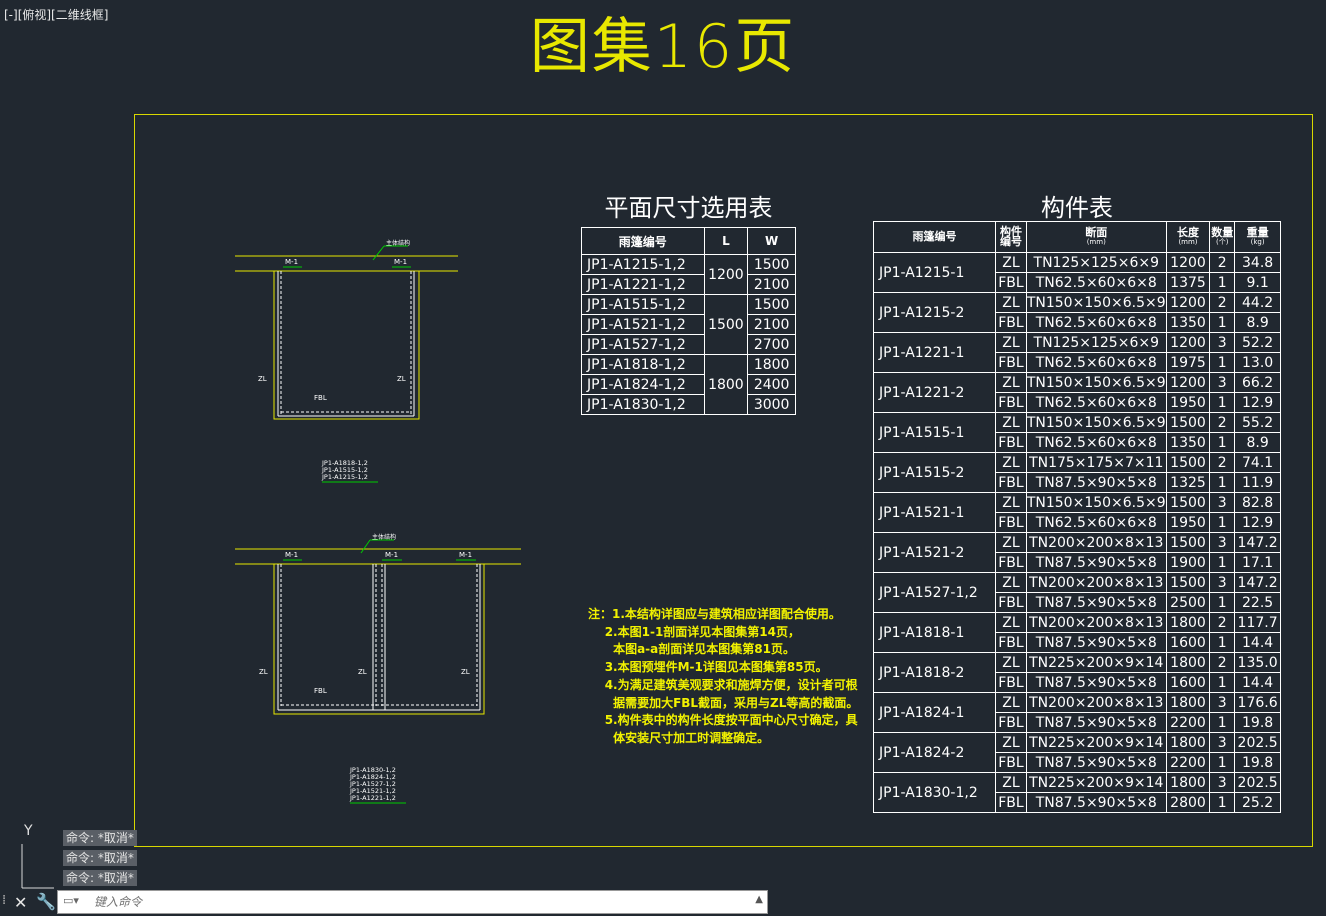  What do you see at coordinates (771, 344) in the screenshot?
I see `plan-w-cell: 2700` at bounding box center [771, 344].